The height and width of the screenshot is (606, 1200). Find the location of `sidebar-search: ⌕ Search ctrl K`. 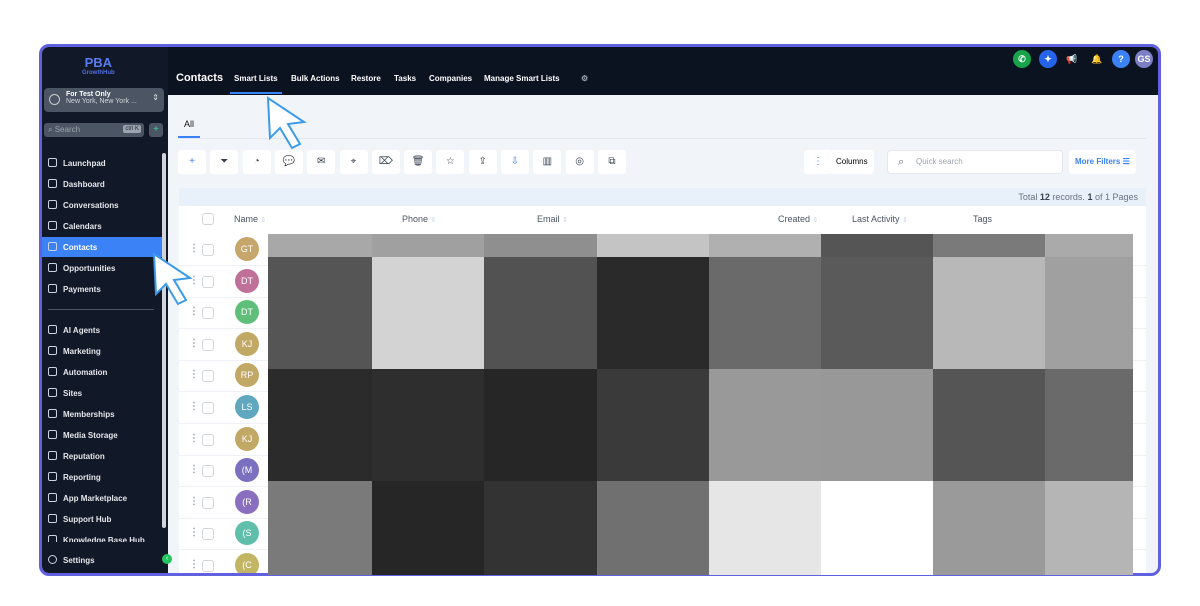

sidebar-search: ⌕ Search ctrl K is located at coordinates (94, 130).